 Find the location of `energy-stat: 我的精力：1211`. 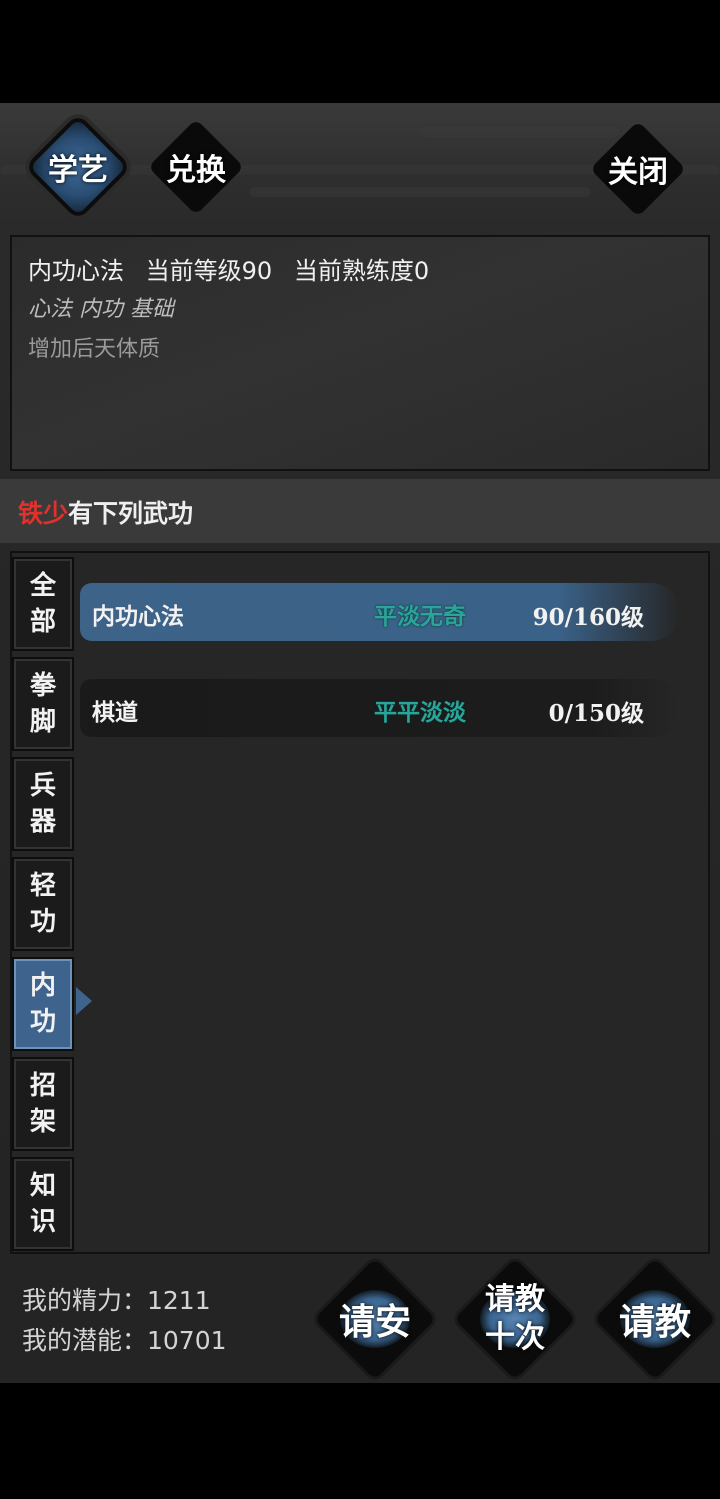

energy-stat: 我的精力：1211 is located at coordinates (116, 1300).